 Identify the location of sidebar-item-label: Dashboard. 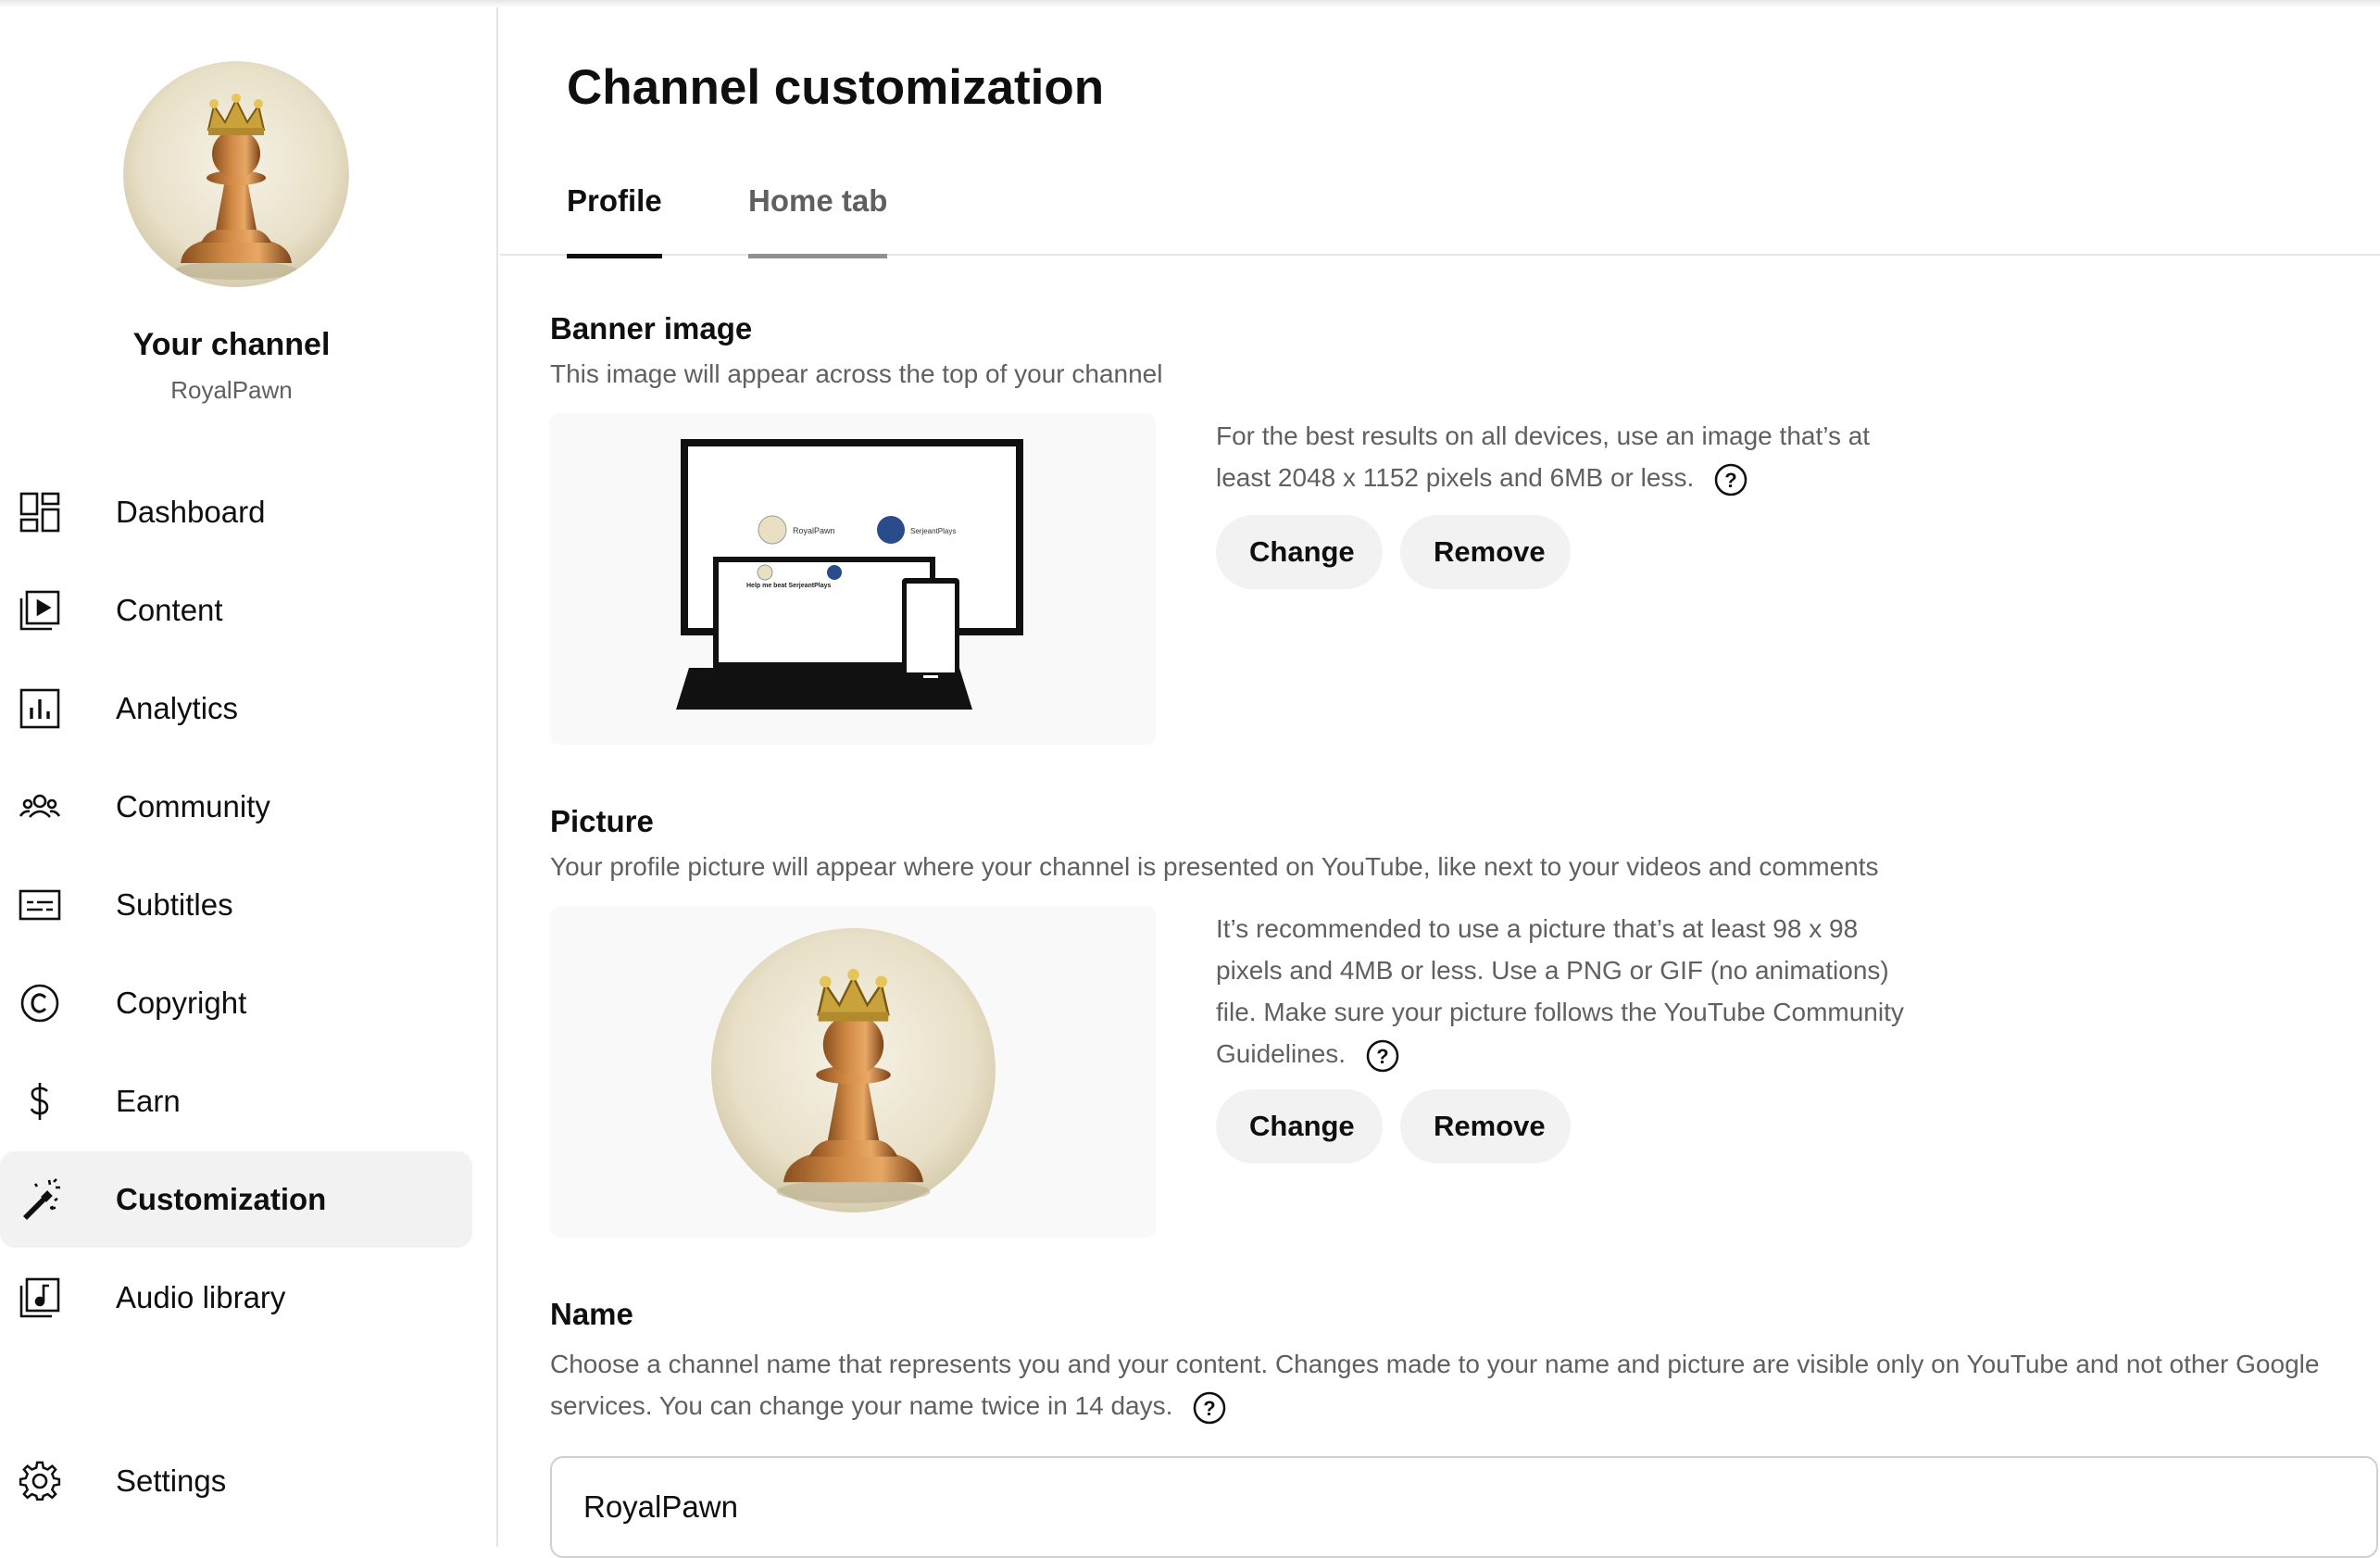
(191, 512).